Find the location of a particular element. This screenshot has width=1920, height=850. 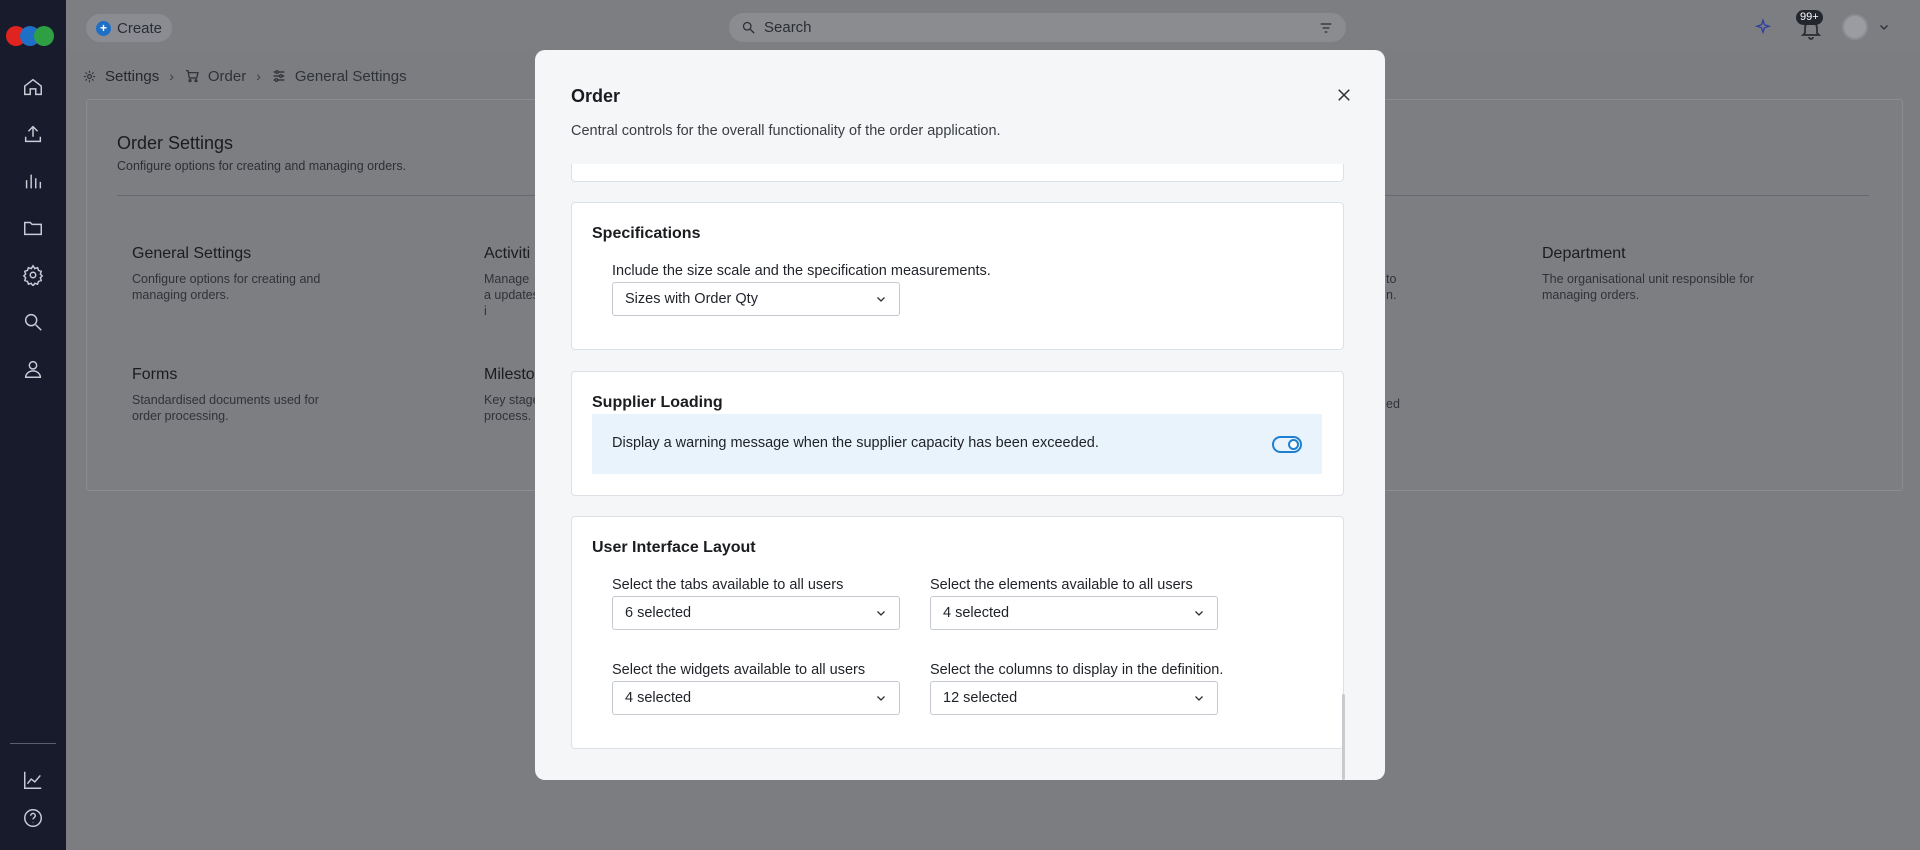

modal-title: Order is located at coordinates (596, 96).